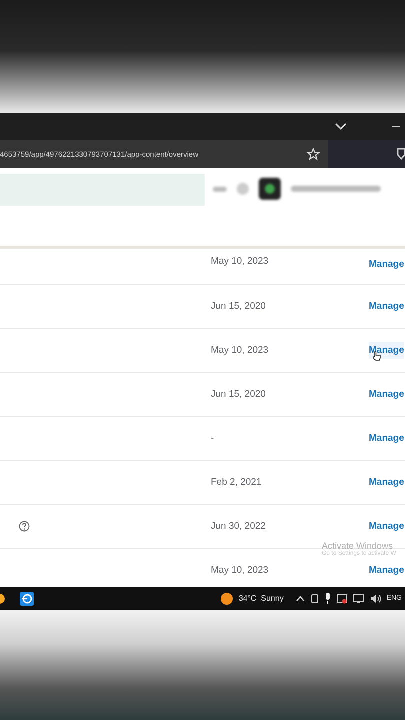  I want to click on microphone-icon, so click(327, 598).